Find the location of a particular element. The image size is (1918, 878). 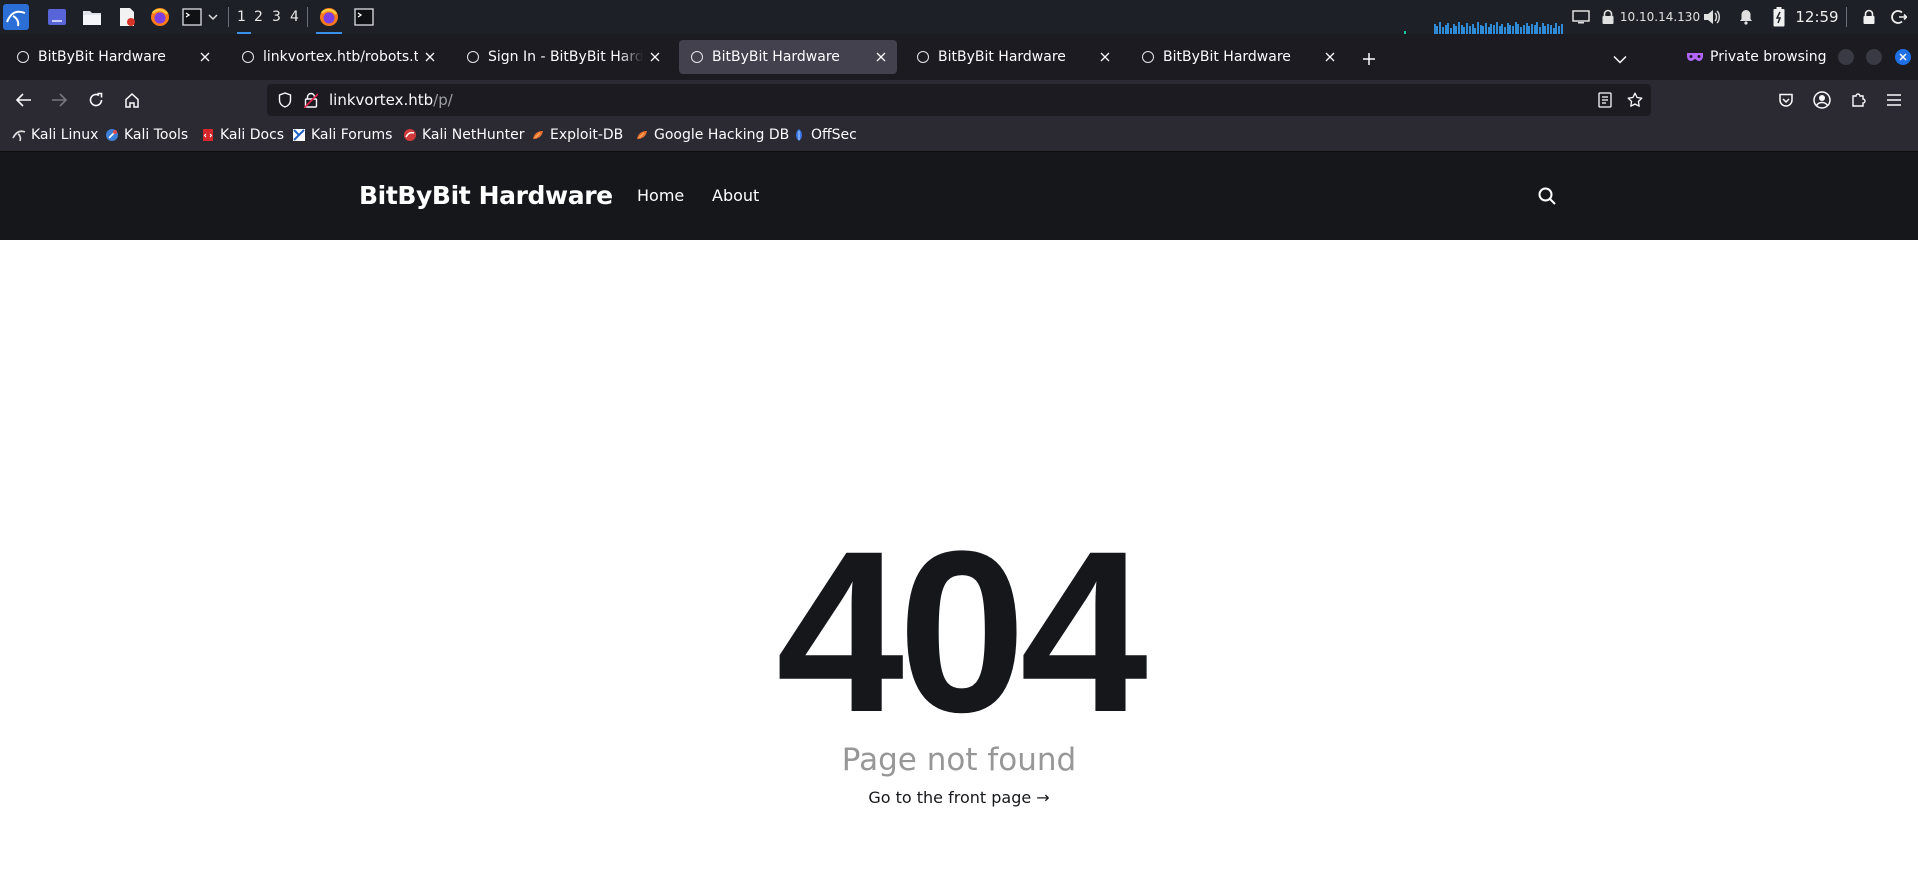

tab-1: BitByBit Hardware is located at coordinates (113, 57).